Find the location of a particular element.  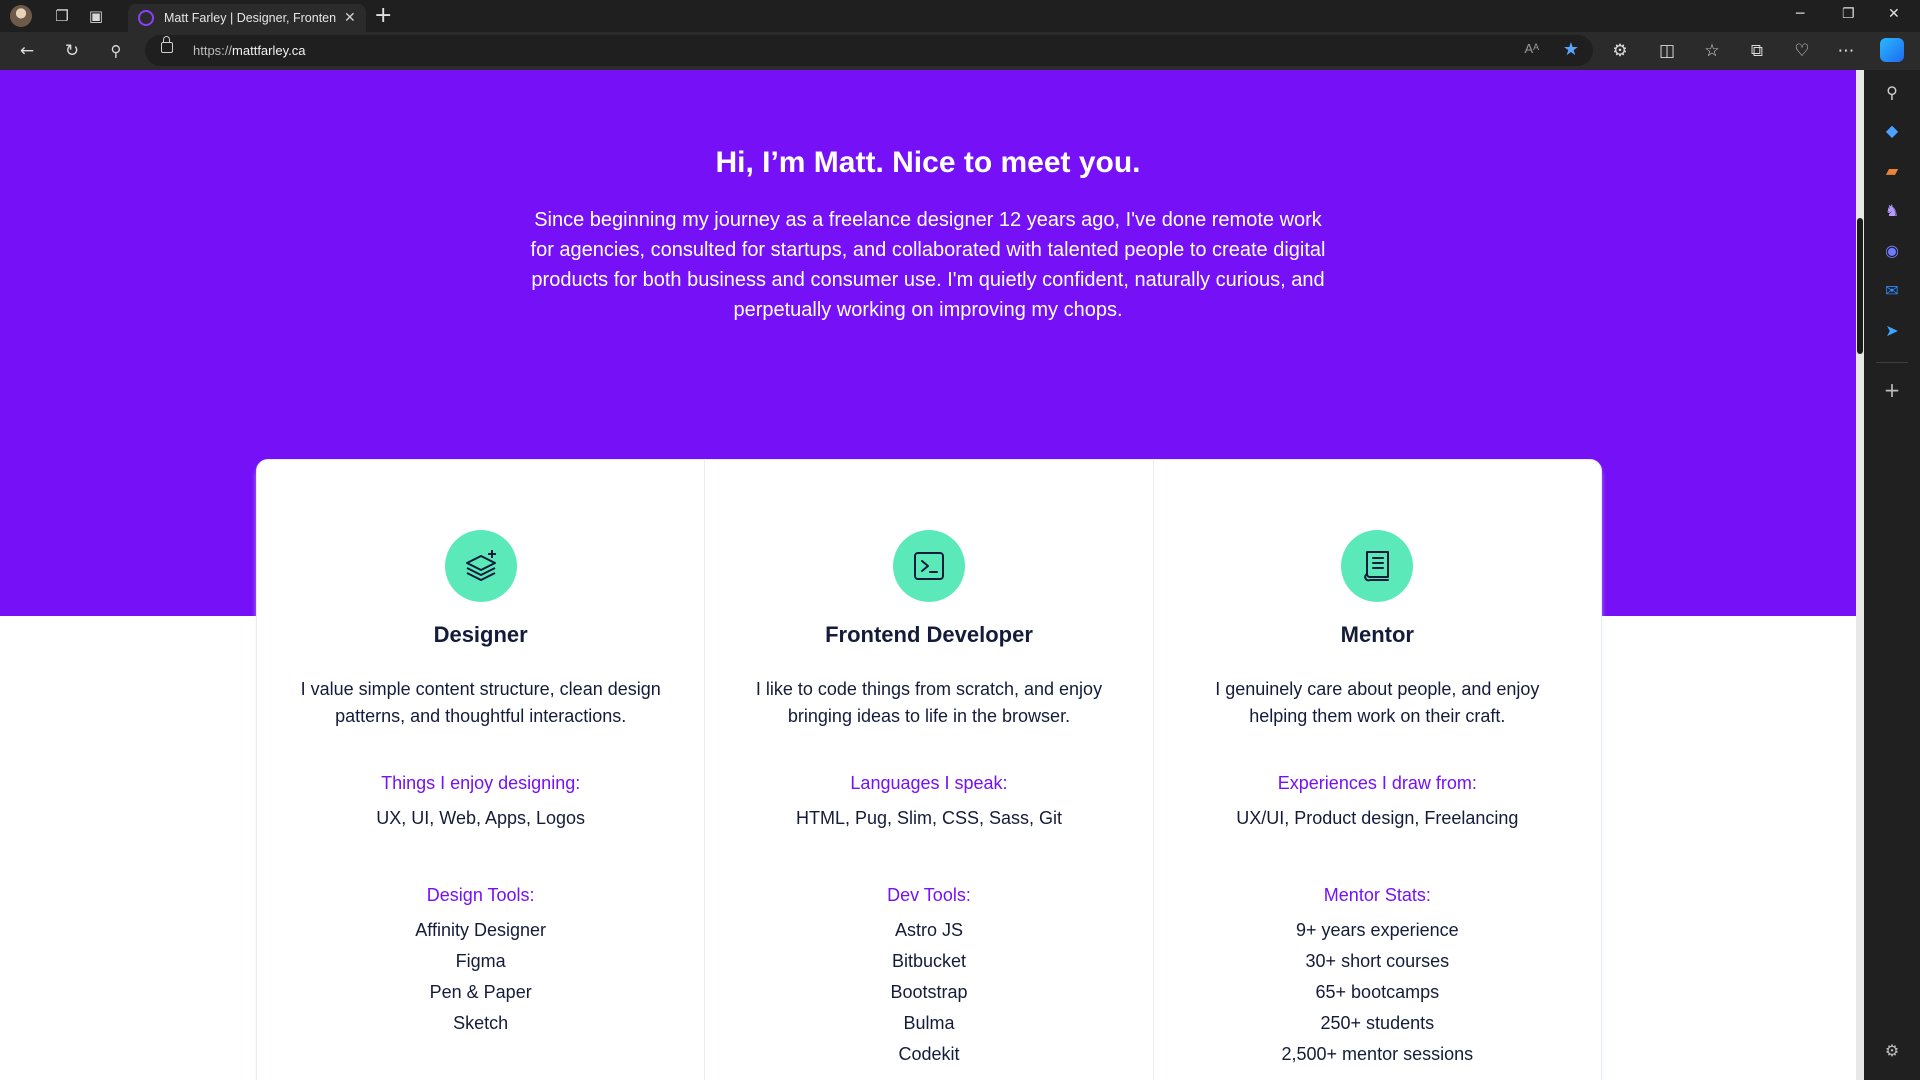

sidebar-search-icon: ⚲ is located at coordinates (1892, 92).